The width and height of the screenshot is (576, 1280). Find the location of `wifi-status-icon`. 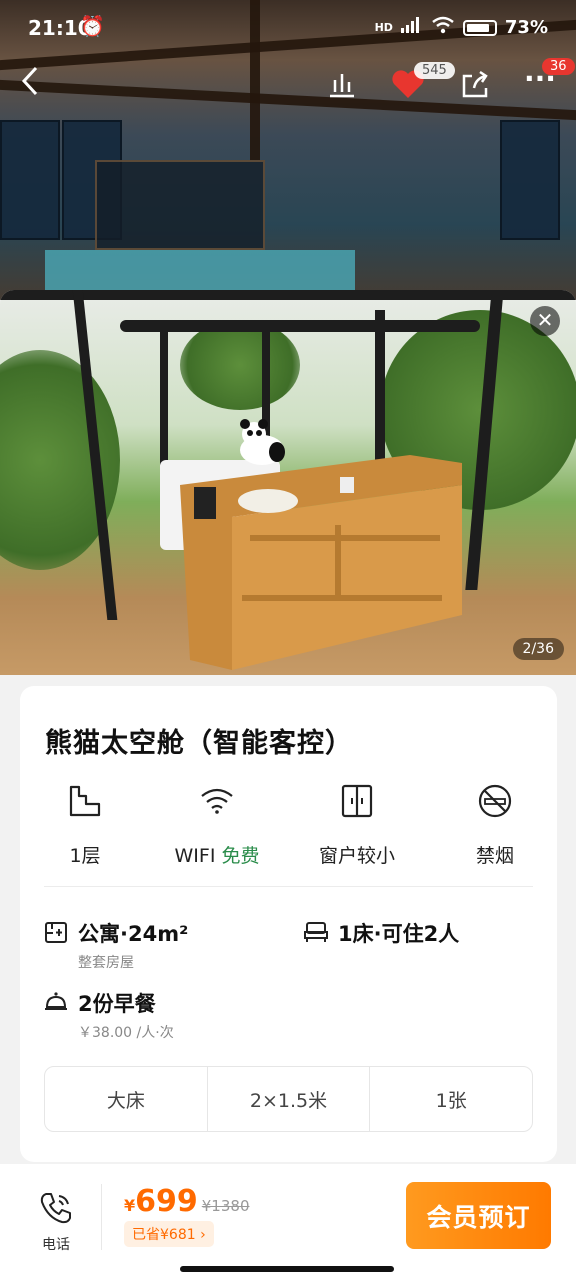

wifi-status-icon is located at coordinates (443, 27).